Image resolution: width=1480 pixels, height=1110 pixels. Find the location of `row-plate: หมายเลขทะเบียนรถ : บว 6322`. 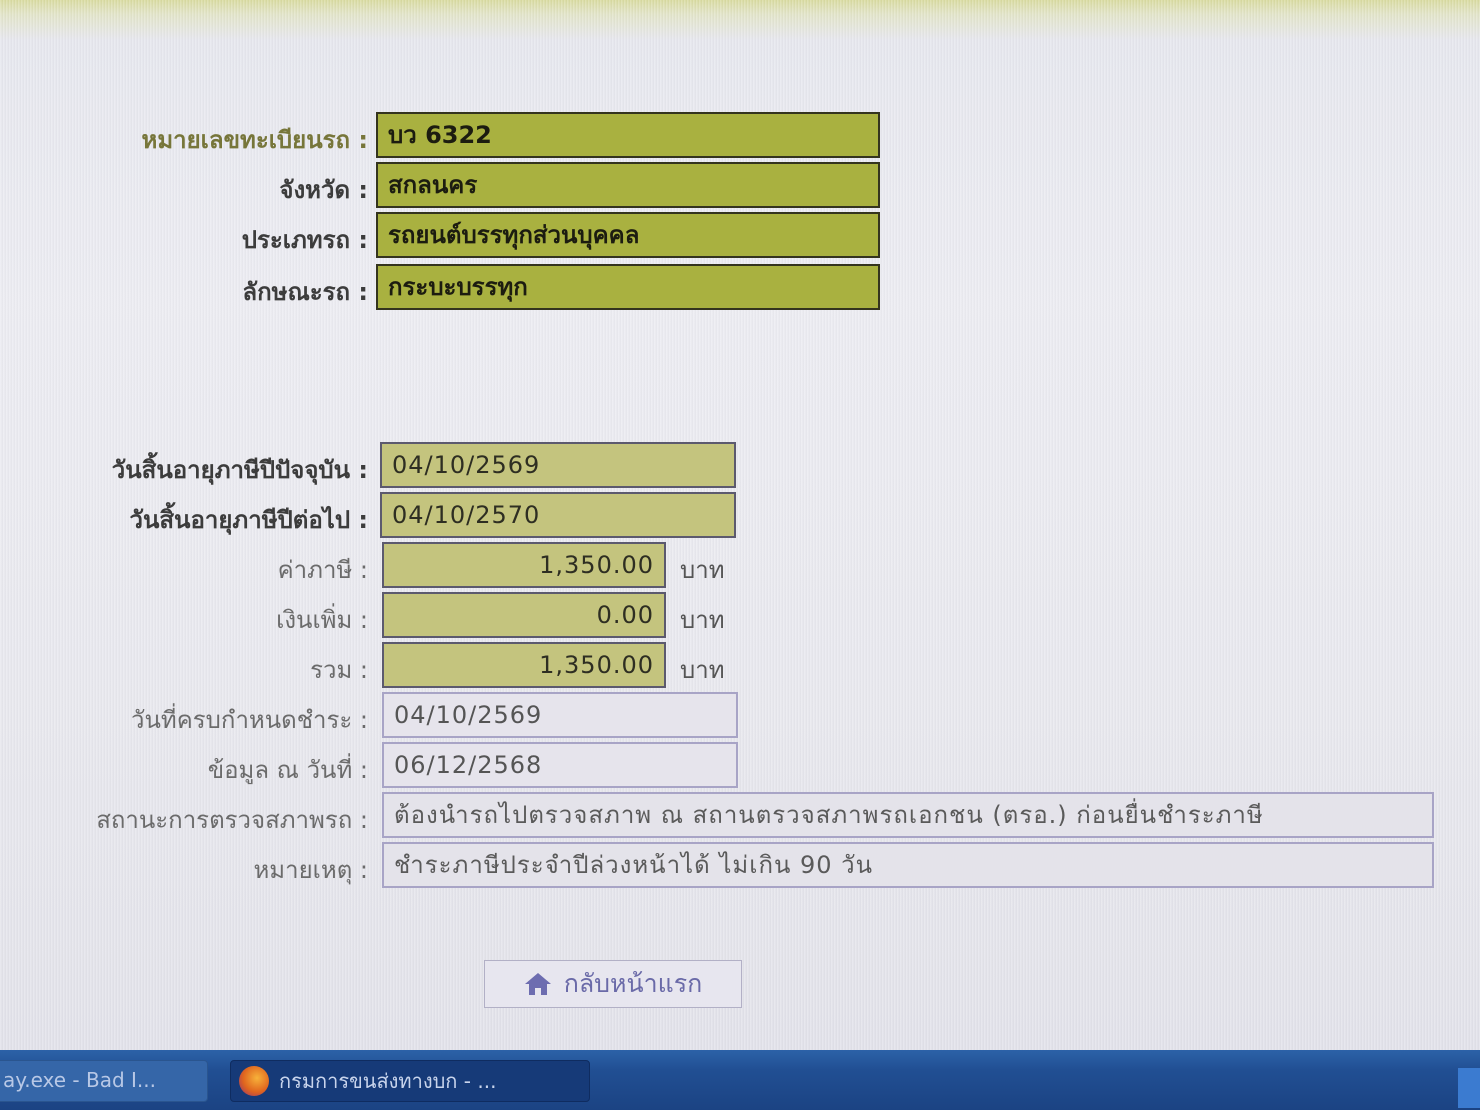

row-plate: หมายเลขทะเบียนรถ : บว 6322 is located at coordinates (740, 136).